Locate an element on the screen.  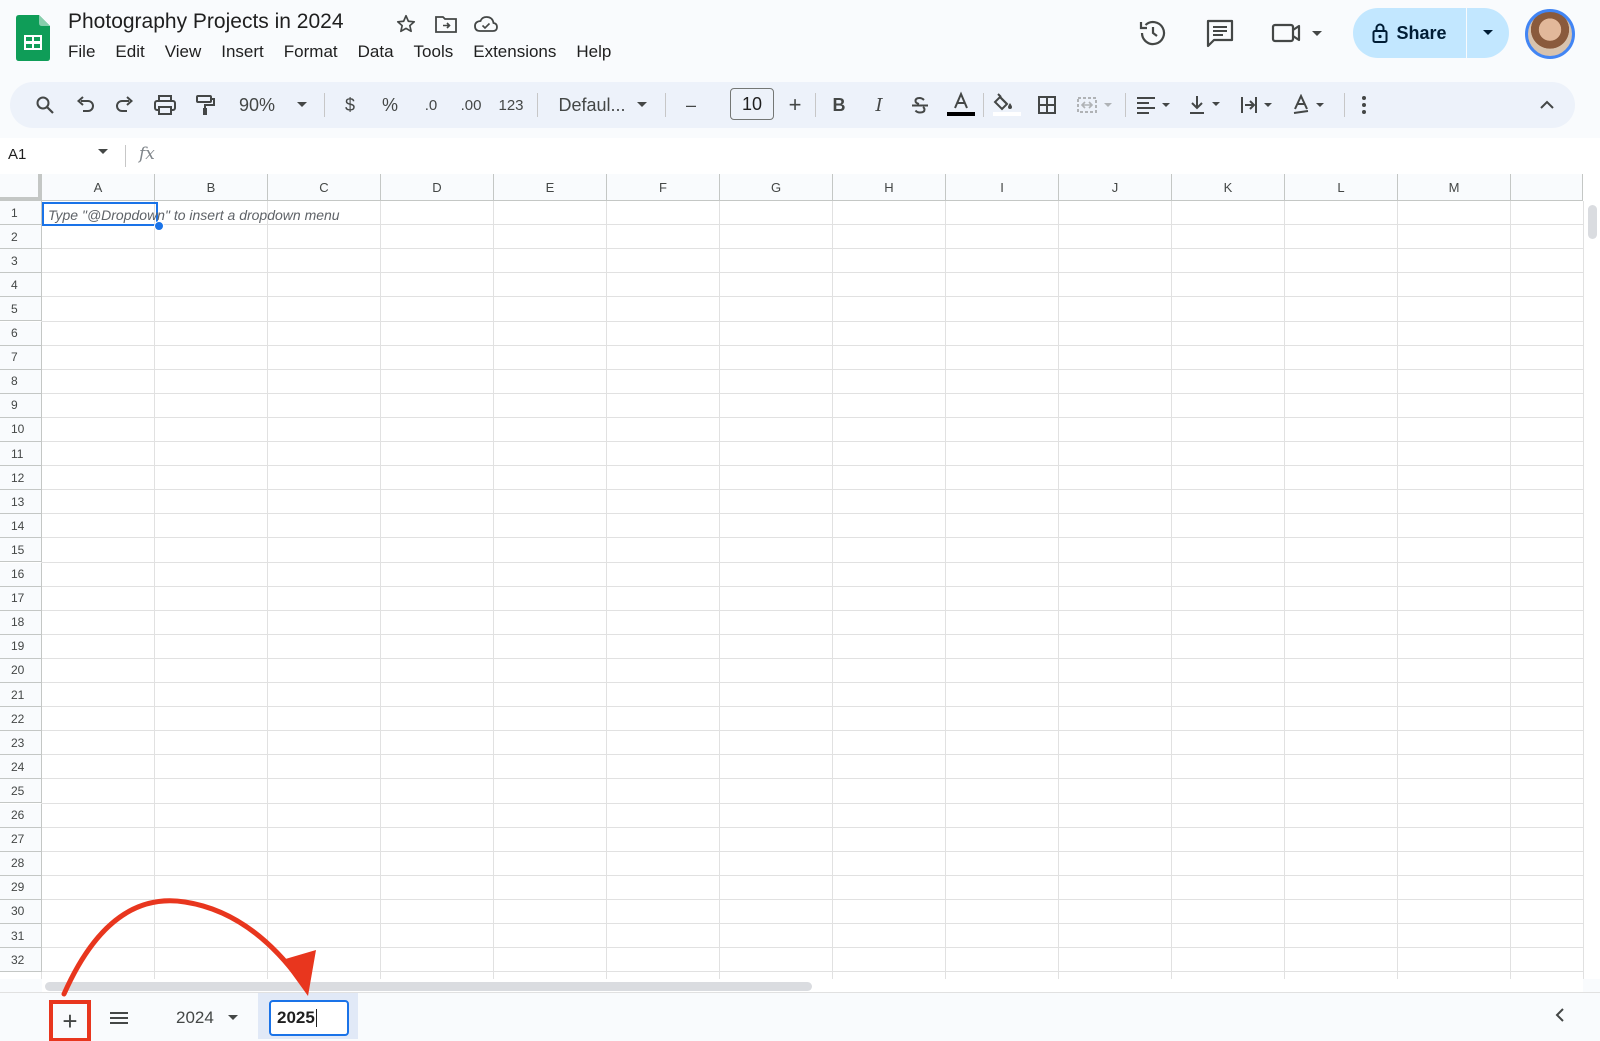
text-wrapping-icon is located at coordinates (1259, 105).